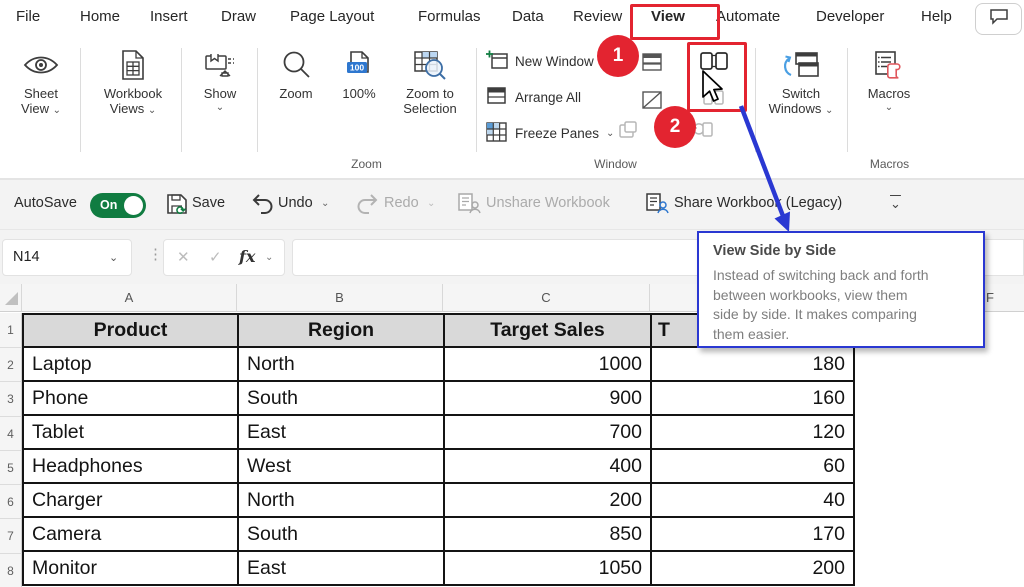 This screenshot has height=587, width=1024. What do you see at coordinates (28, 16) in the screenshot?
I see `tab-file: File` at bounding box center [28, 16].